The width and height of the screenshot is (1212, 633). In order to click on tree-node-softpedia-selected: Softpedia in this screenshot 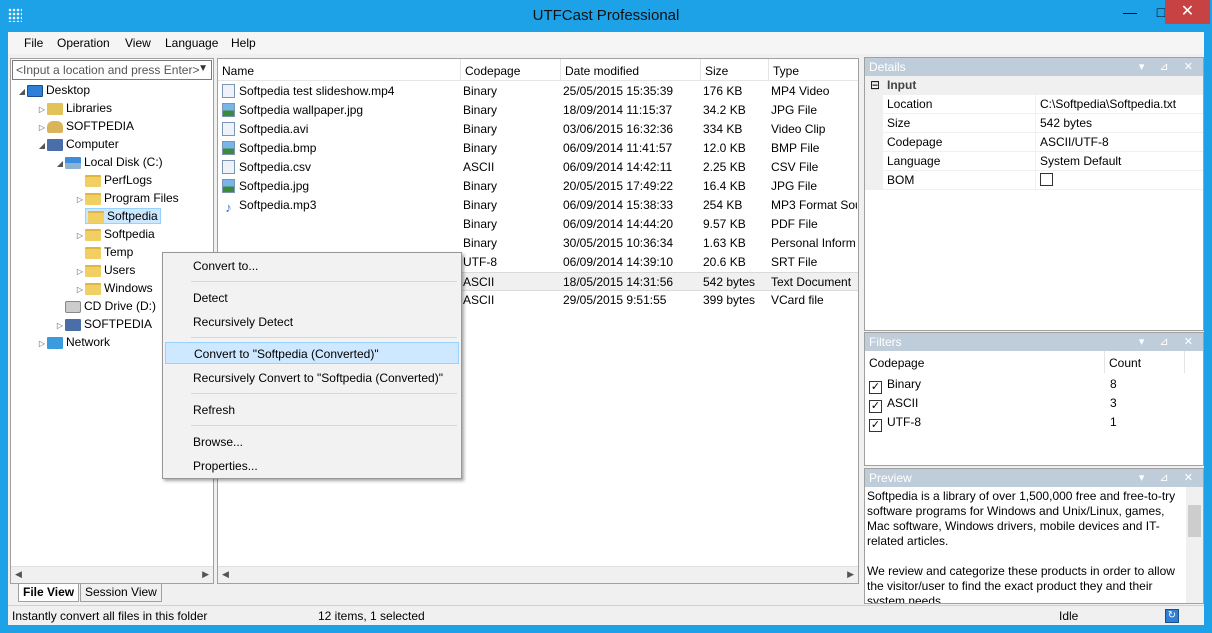, I will do `click(118, 216)`.